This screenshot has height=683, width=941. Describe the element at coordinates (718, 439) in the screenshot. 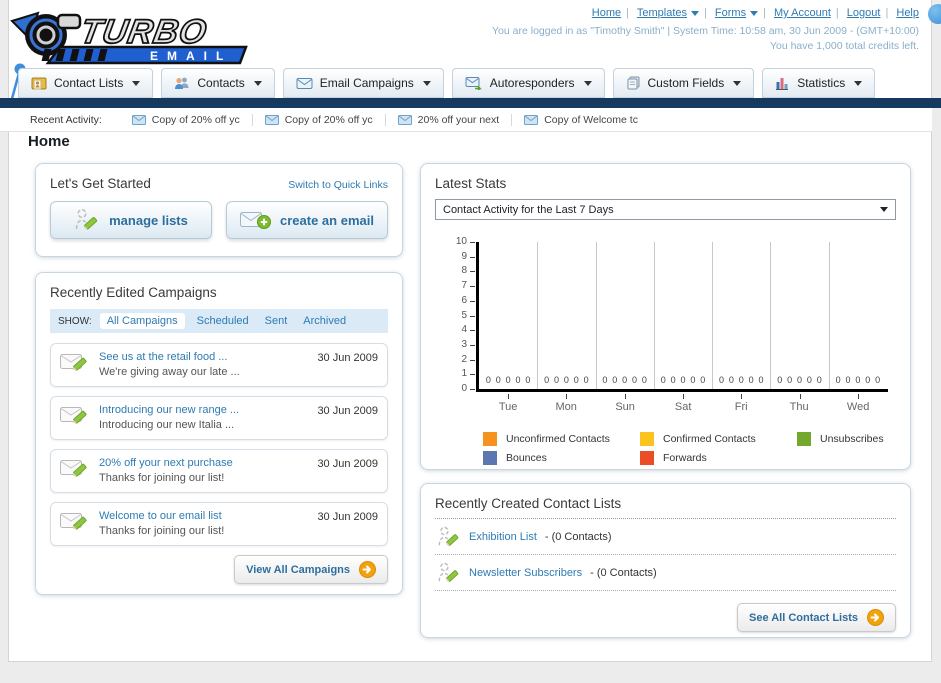

I see `legend-item: Confirmed Contacts` at that location.